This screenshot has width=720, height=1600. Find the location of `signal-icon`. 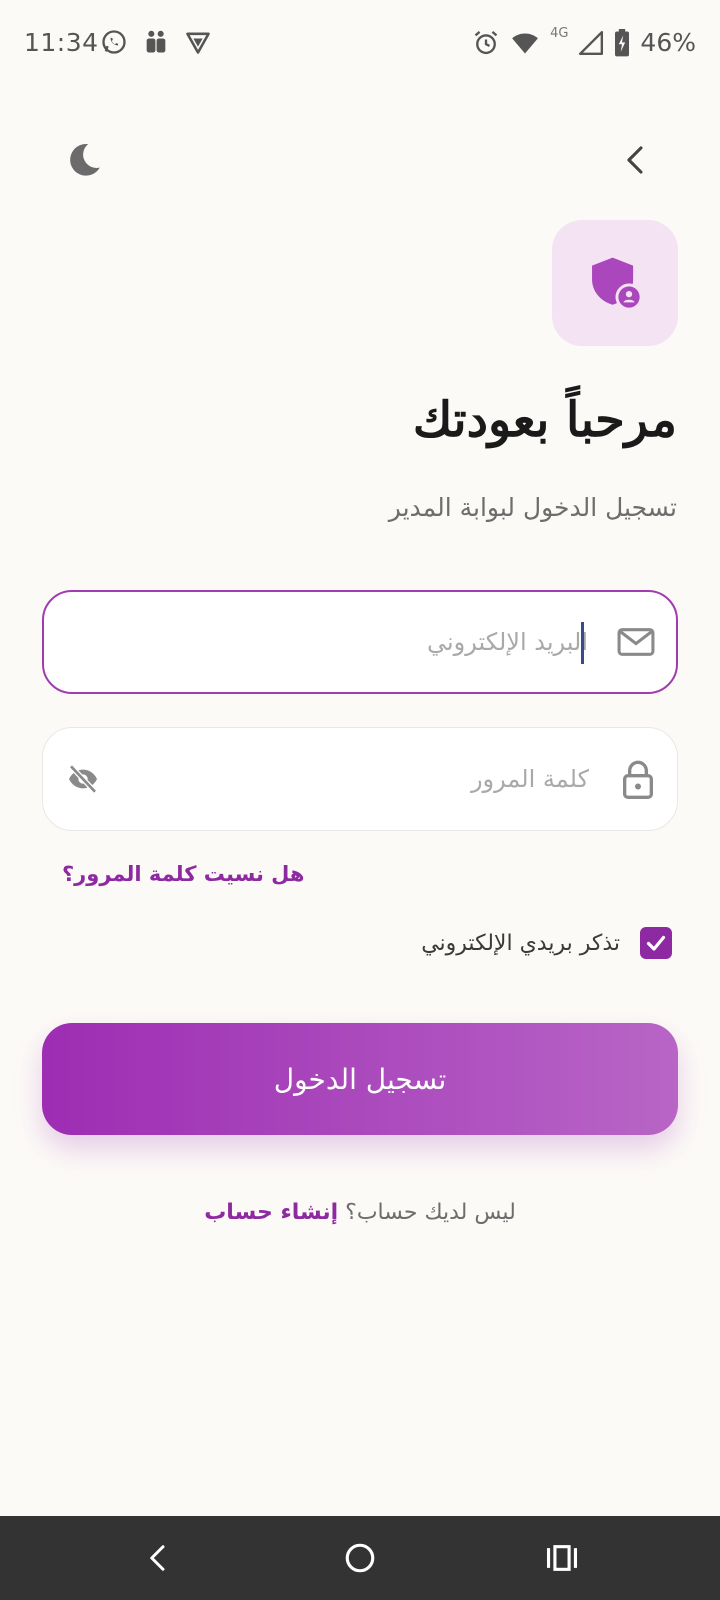

signal-icon is located at coordinates (591, 42).